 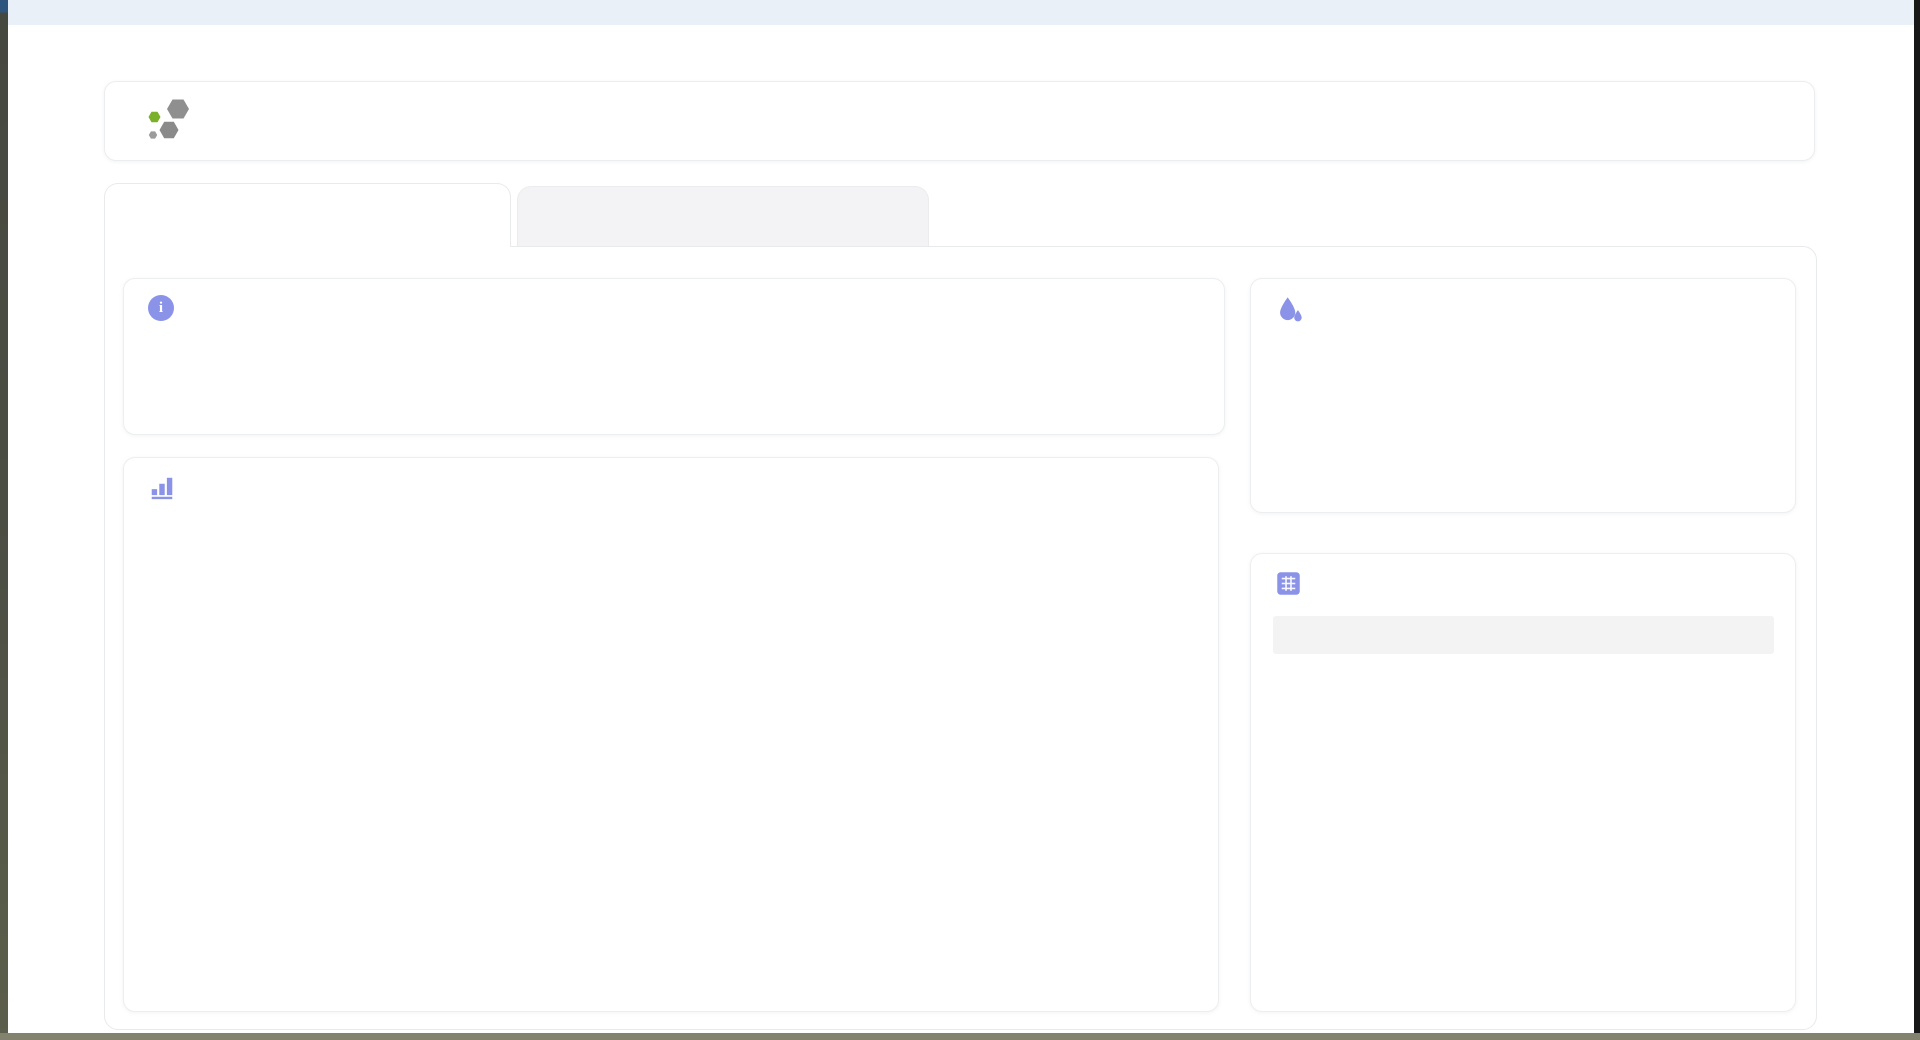 What do you see at coordinates (1917, 520) in the screenshot?
I see `desktop-edge-right` at bounding box center [1917, 520].